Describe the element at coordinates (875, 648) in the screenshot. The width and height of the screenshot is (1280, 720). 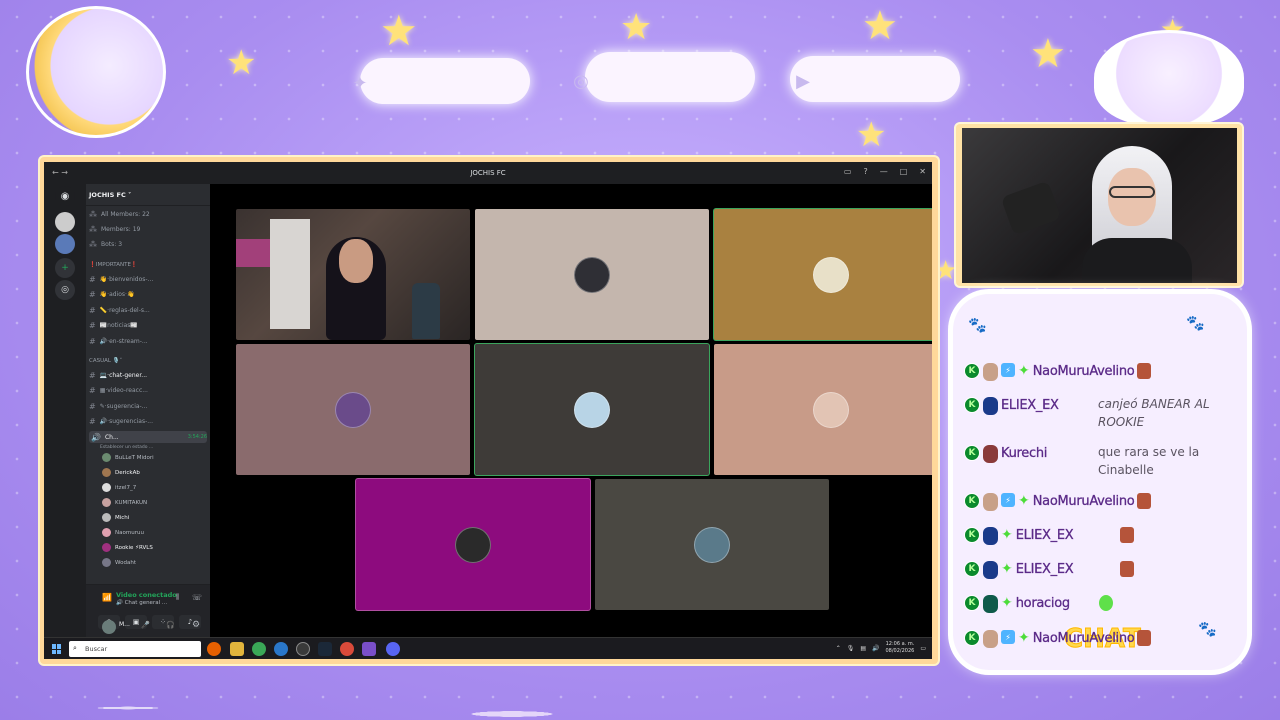
I see `volume-icon: 🔊` at that location.